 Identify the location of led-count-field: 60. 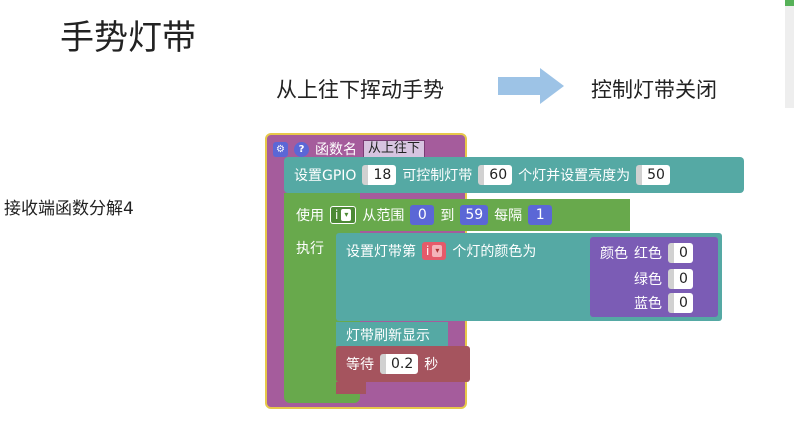
(495, 175).